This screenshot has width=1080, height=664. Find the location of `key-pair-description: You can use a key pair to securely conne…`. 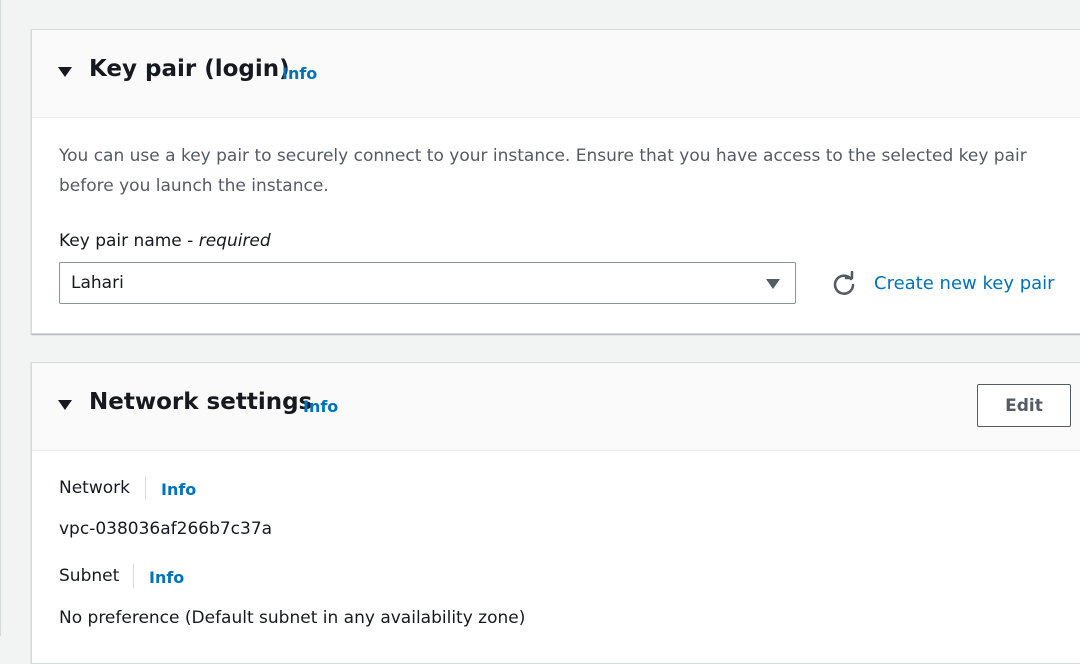

key-pair-description: You can use a key pair to securely conne… is located at coordinates (543, 171).